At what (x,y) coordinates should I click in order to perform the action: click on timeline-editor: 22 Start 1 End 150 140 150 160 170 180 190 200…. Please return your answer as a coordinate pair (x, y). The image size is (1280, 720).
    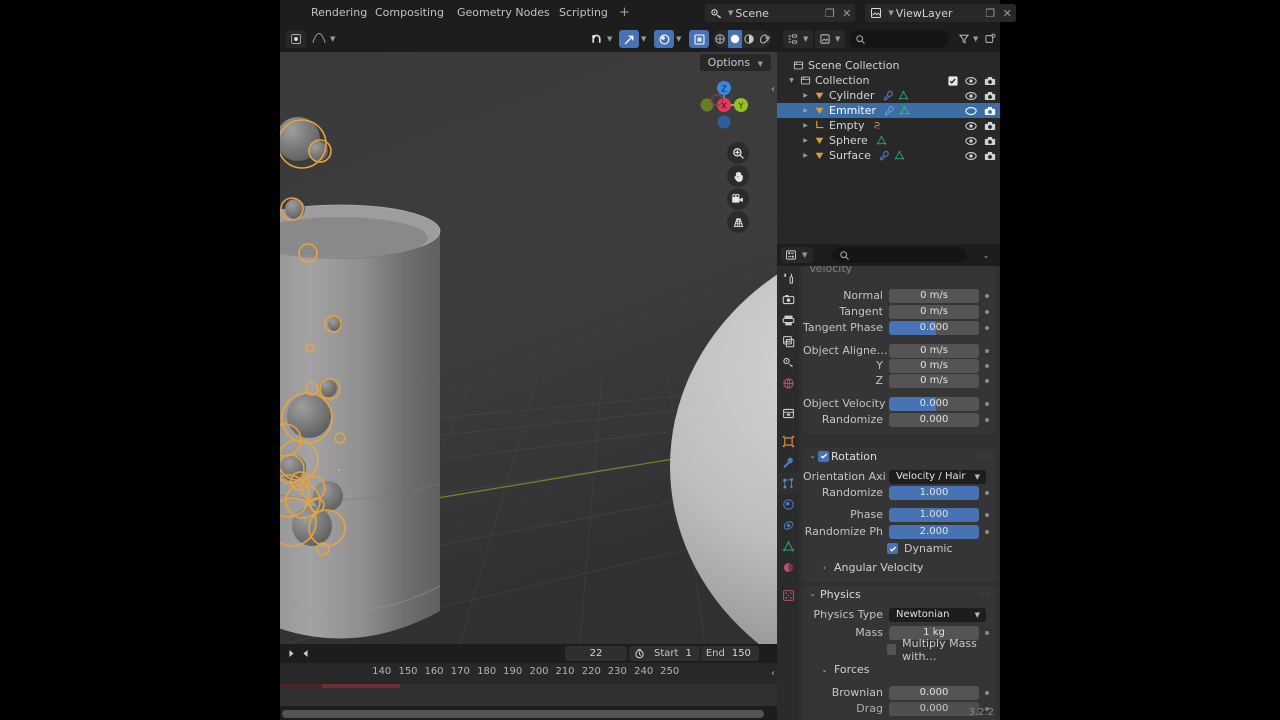
    Looking at the image, I should click on (528, 682).